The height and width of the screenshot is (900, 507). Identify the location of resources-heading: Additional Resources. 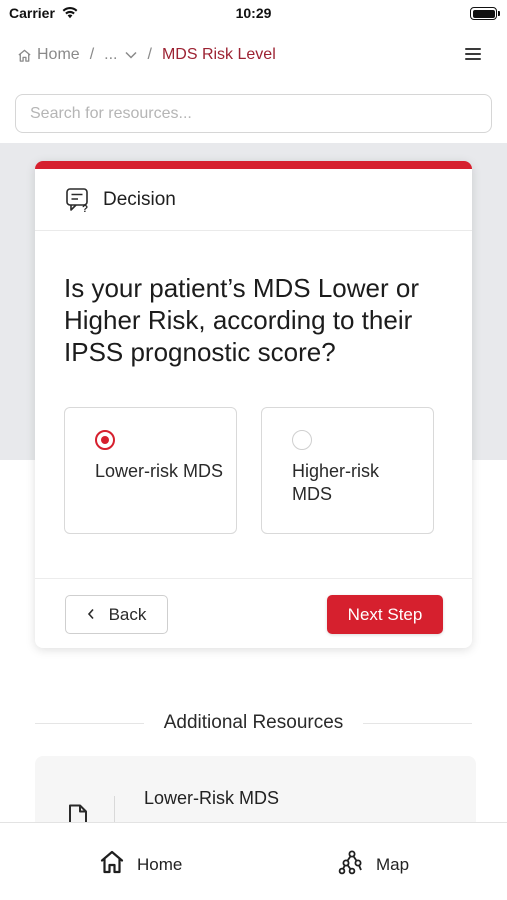
(254, 723).